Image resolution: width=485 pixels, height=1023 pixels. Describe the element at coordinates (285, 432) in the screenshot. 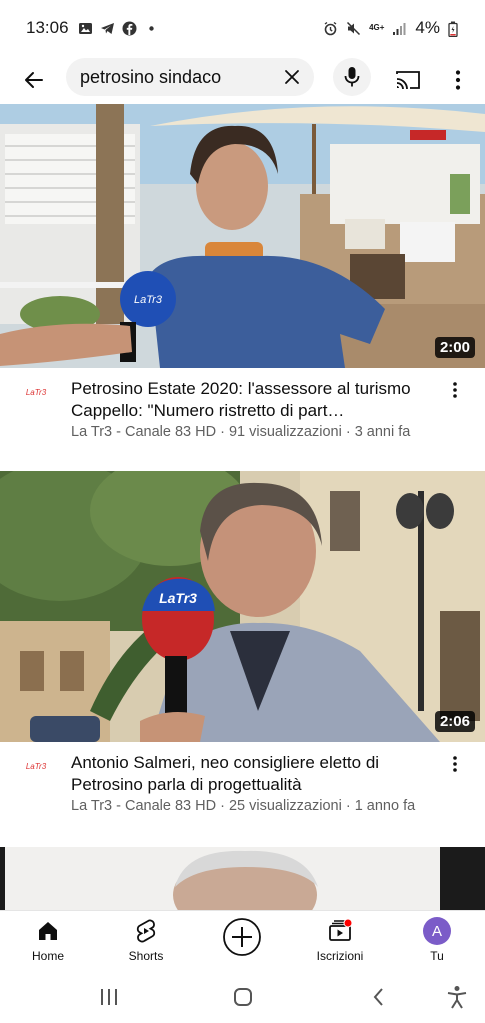

I see `view-count: 91 visualizzazioni` at that location.